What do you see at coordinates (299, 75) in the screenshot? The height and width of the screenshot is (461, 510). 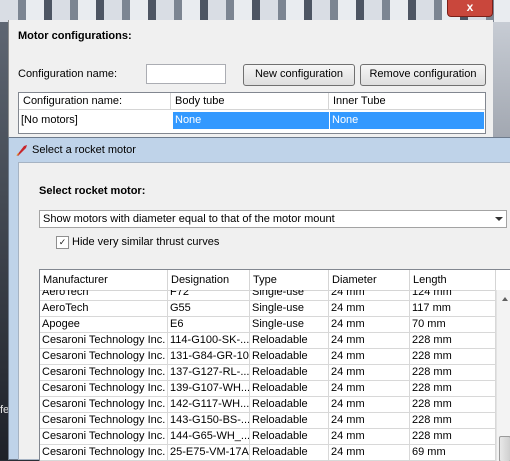 I see `new-configuration-button: New configuration` at bounding box center [299, 75].